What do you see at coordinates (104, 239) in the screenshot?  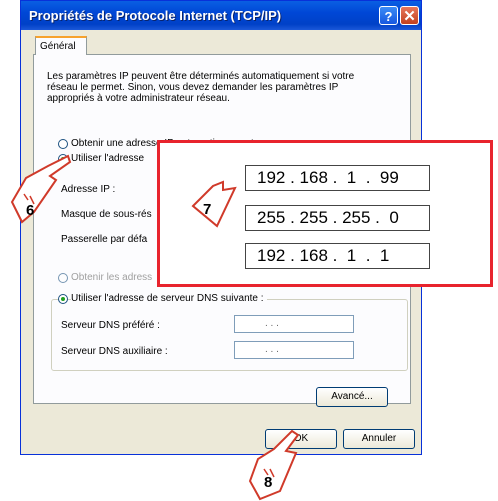 I see `gateway-label: Passerelle par défa` at bounding box center [104, 239].